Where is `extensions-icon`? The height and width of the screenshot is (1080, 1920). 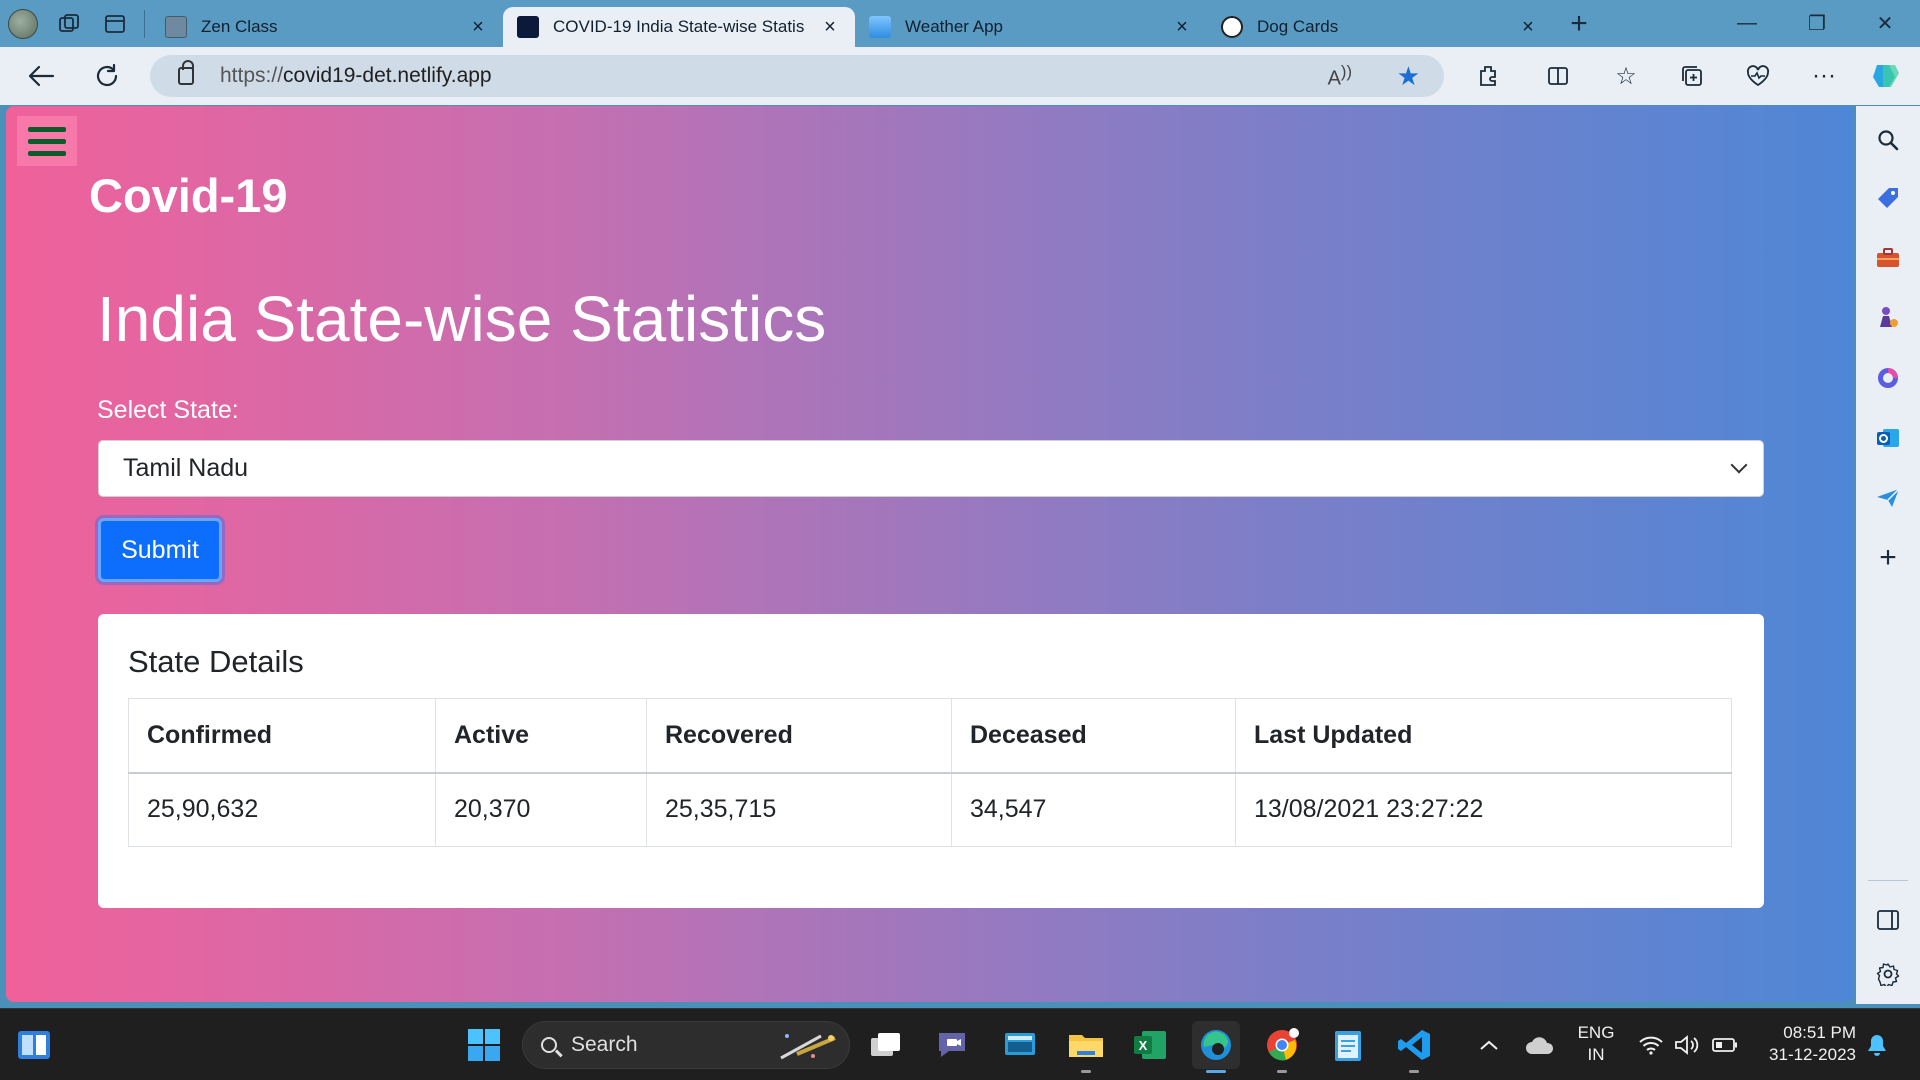 extensions-icon is located at coordinates (1488, 76).